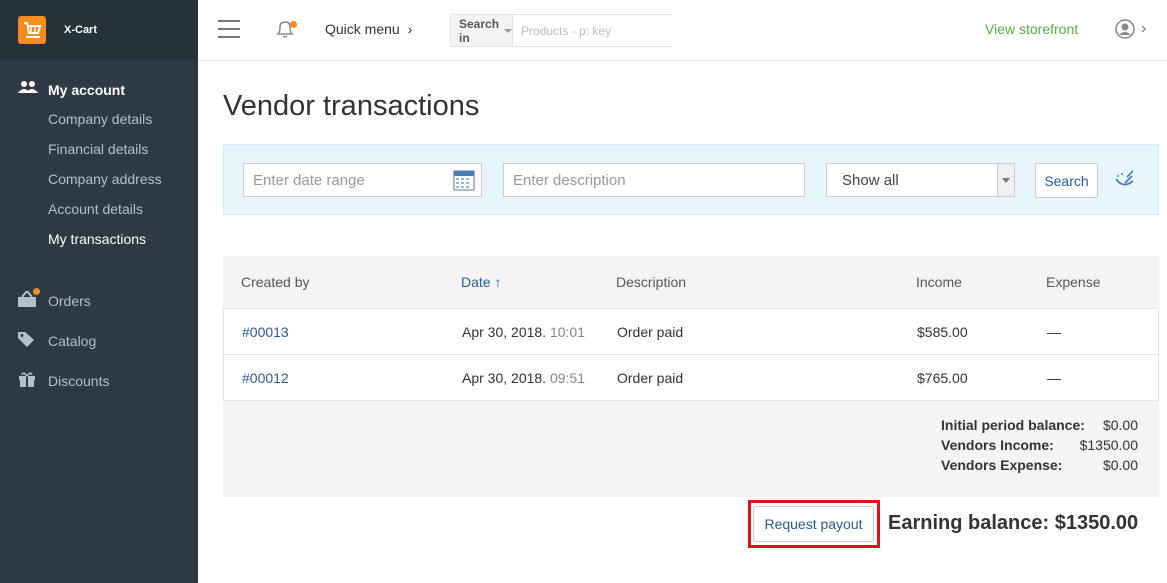 Image resolution: width=1167 pixels, height=583 pixels. What do you see at coordinates (813, 524) in the screenshot?
I see `request-payout-button: Request payout` at bounding box center [813, 524].